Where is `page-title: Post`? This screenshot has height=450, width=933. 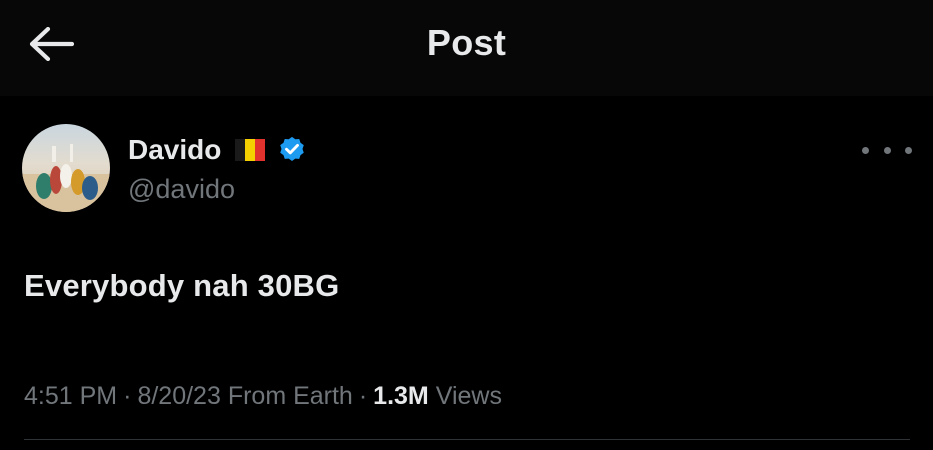
page-title: Post is located at coordinates (466, 42).